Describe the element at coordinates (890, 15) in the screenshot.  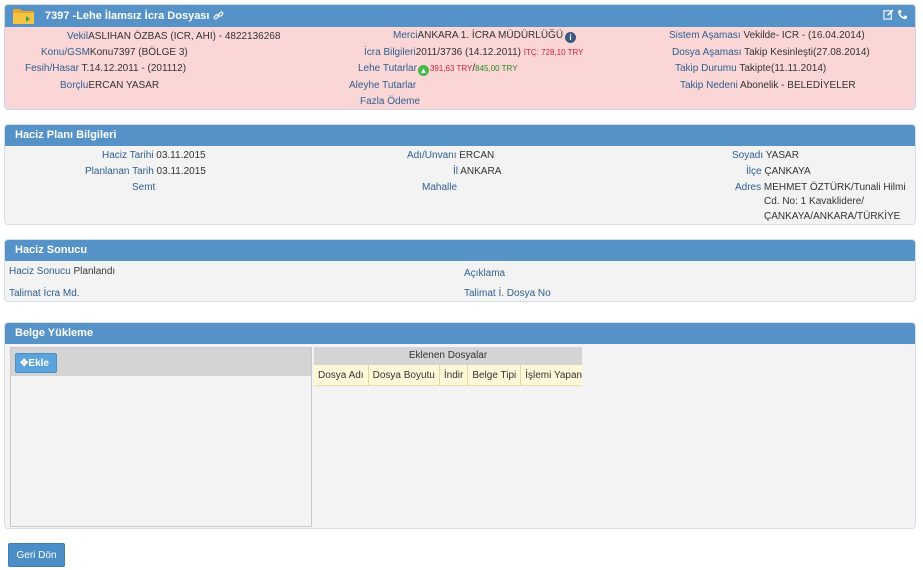
I see `edit-icon` at that location.